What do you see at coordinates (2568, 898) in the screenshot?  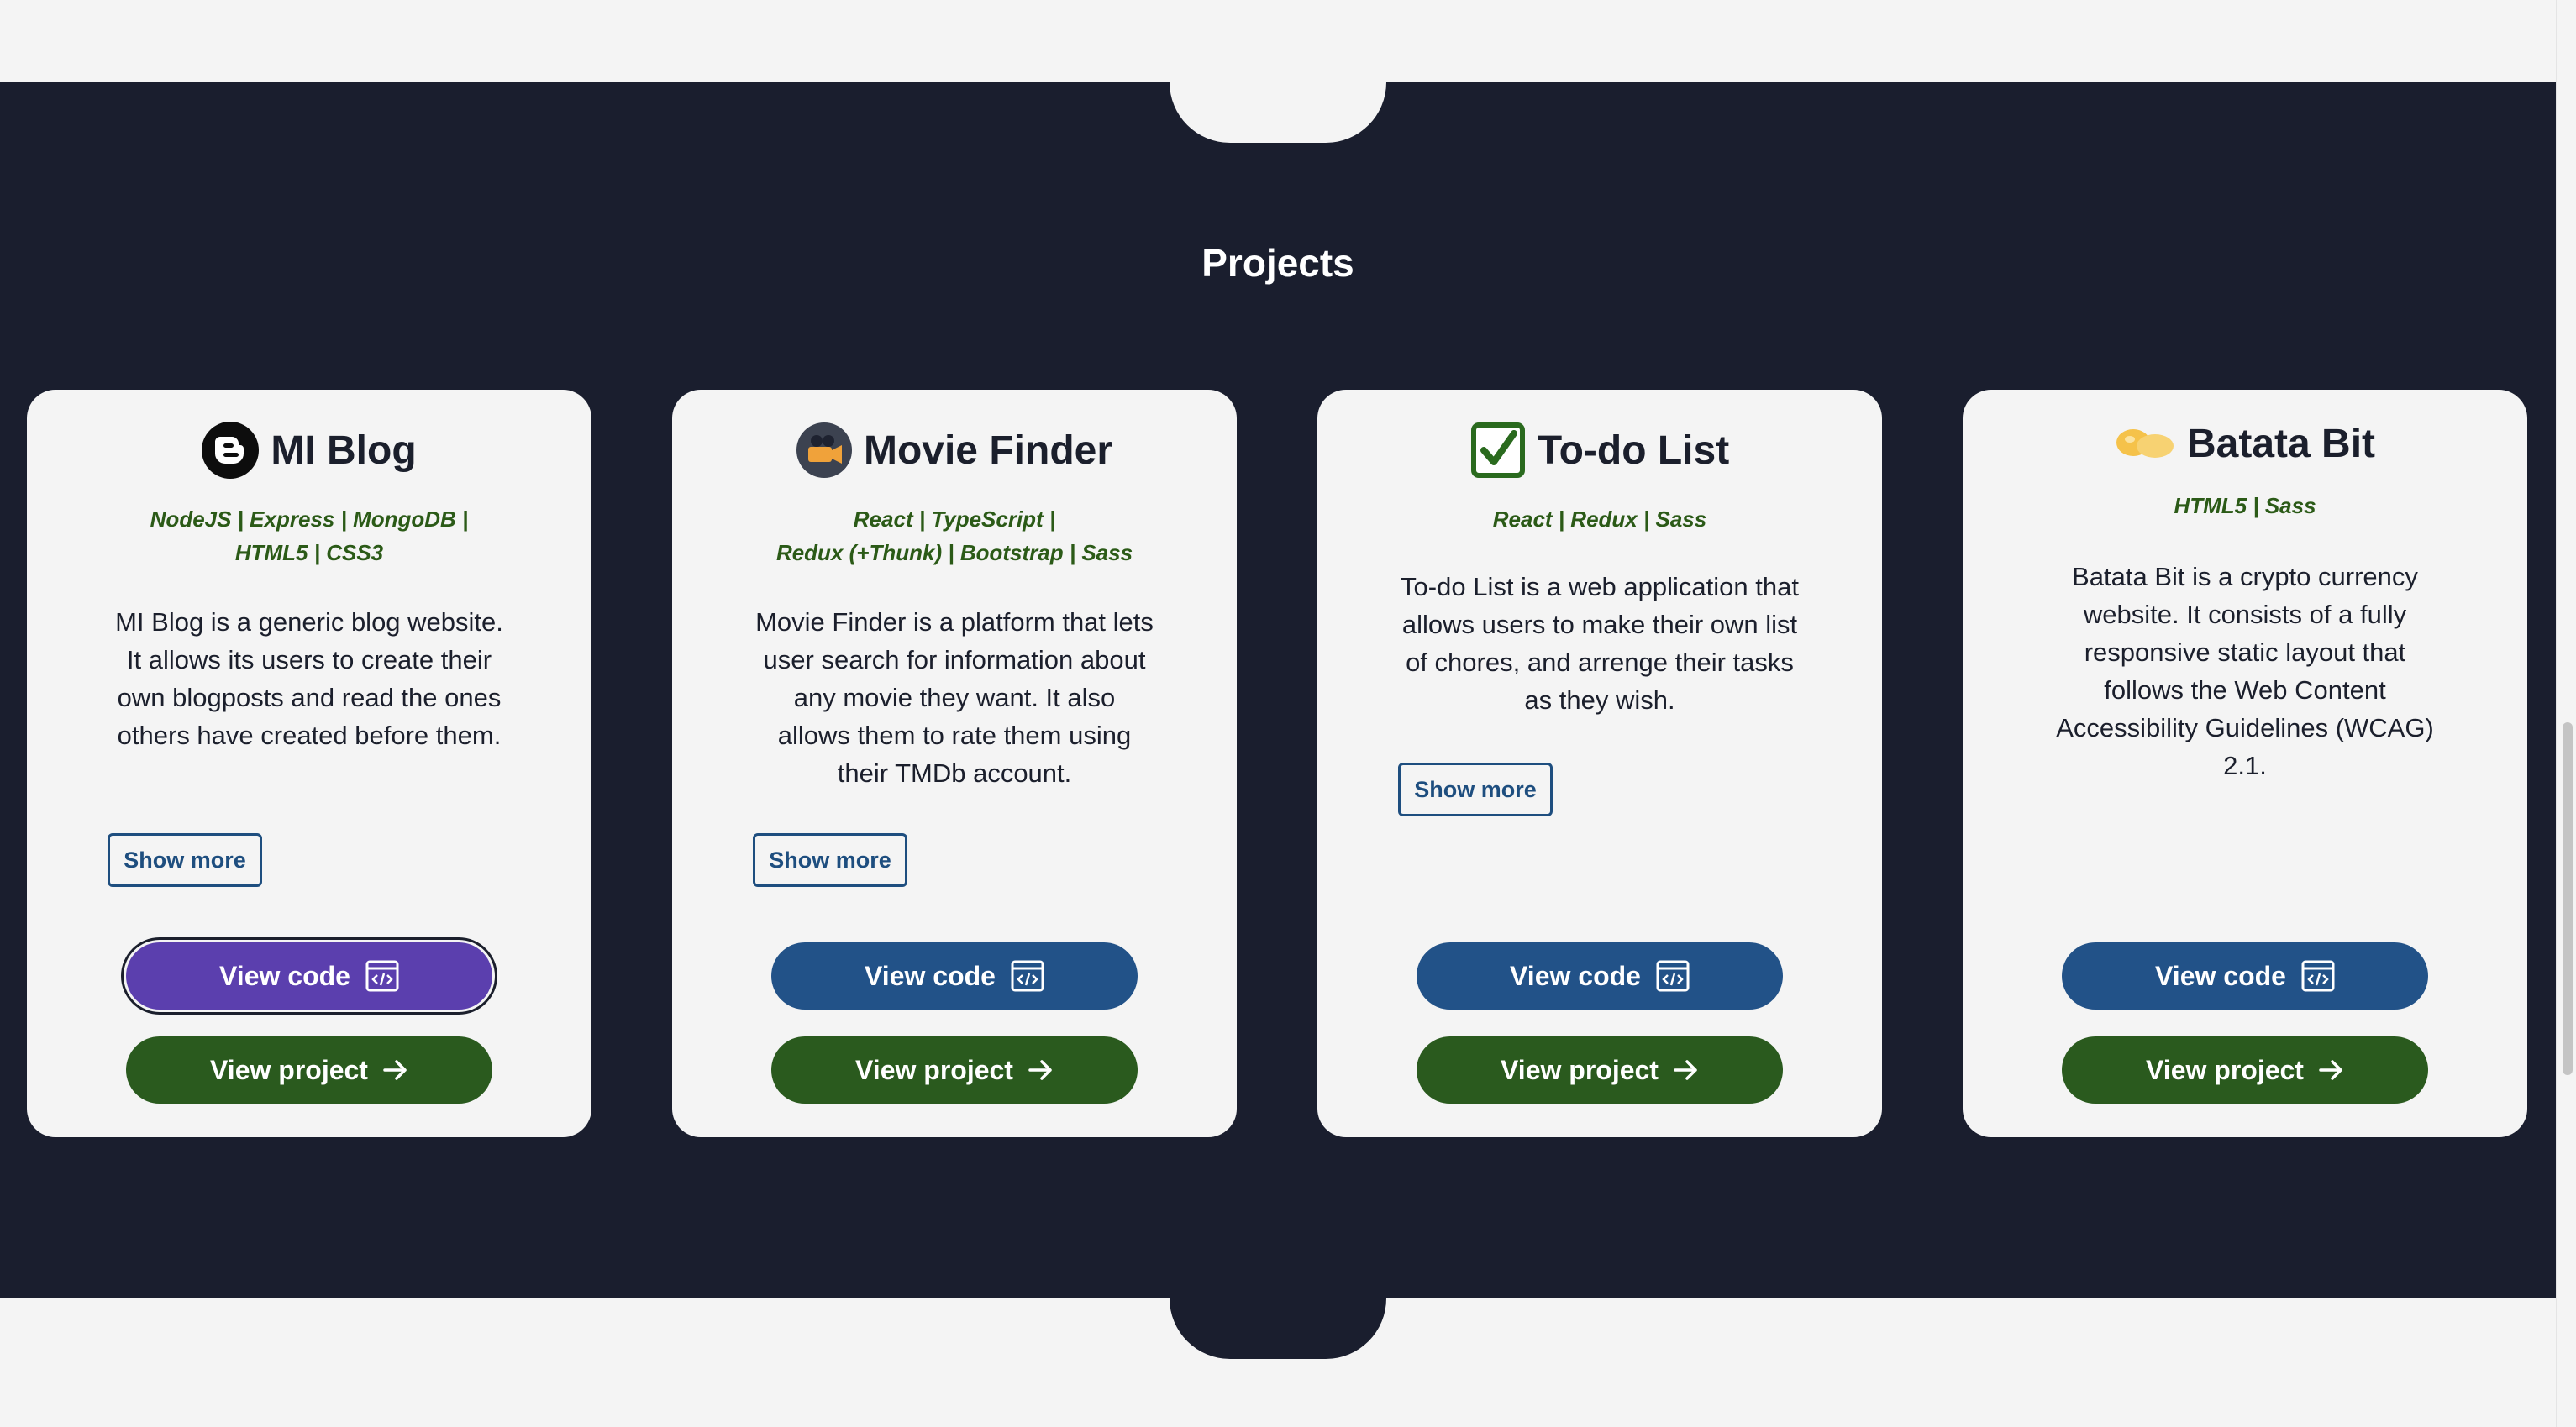 I see `scrollbar-thumb` at bounding box center [2568, 898].